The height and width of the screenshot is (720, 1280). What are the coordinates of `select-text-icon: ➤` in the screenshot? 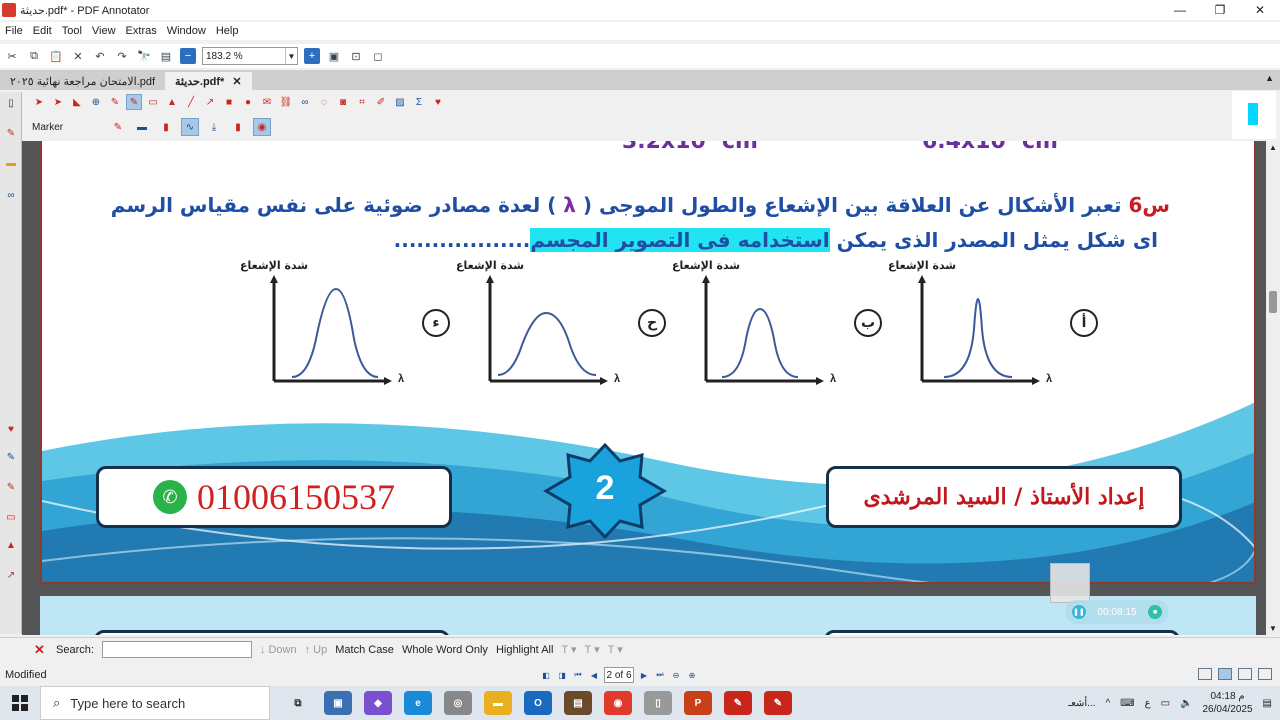 It's located at (58, 102).